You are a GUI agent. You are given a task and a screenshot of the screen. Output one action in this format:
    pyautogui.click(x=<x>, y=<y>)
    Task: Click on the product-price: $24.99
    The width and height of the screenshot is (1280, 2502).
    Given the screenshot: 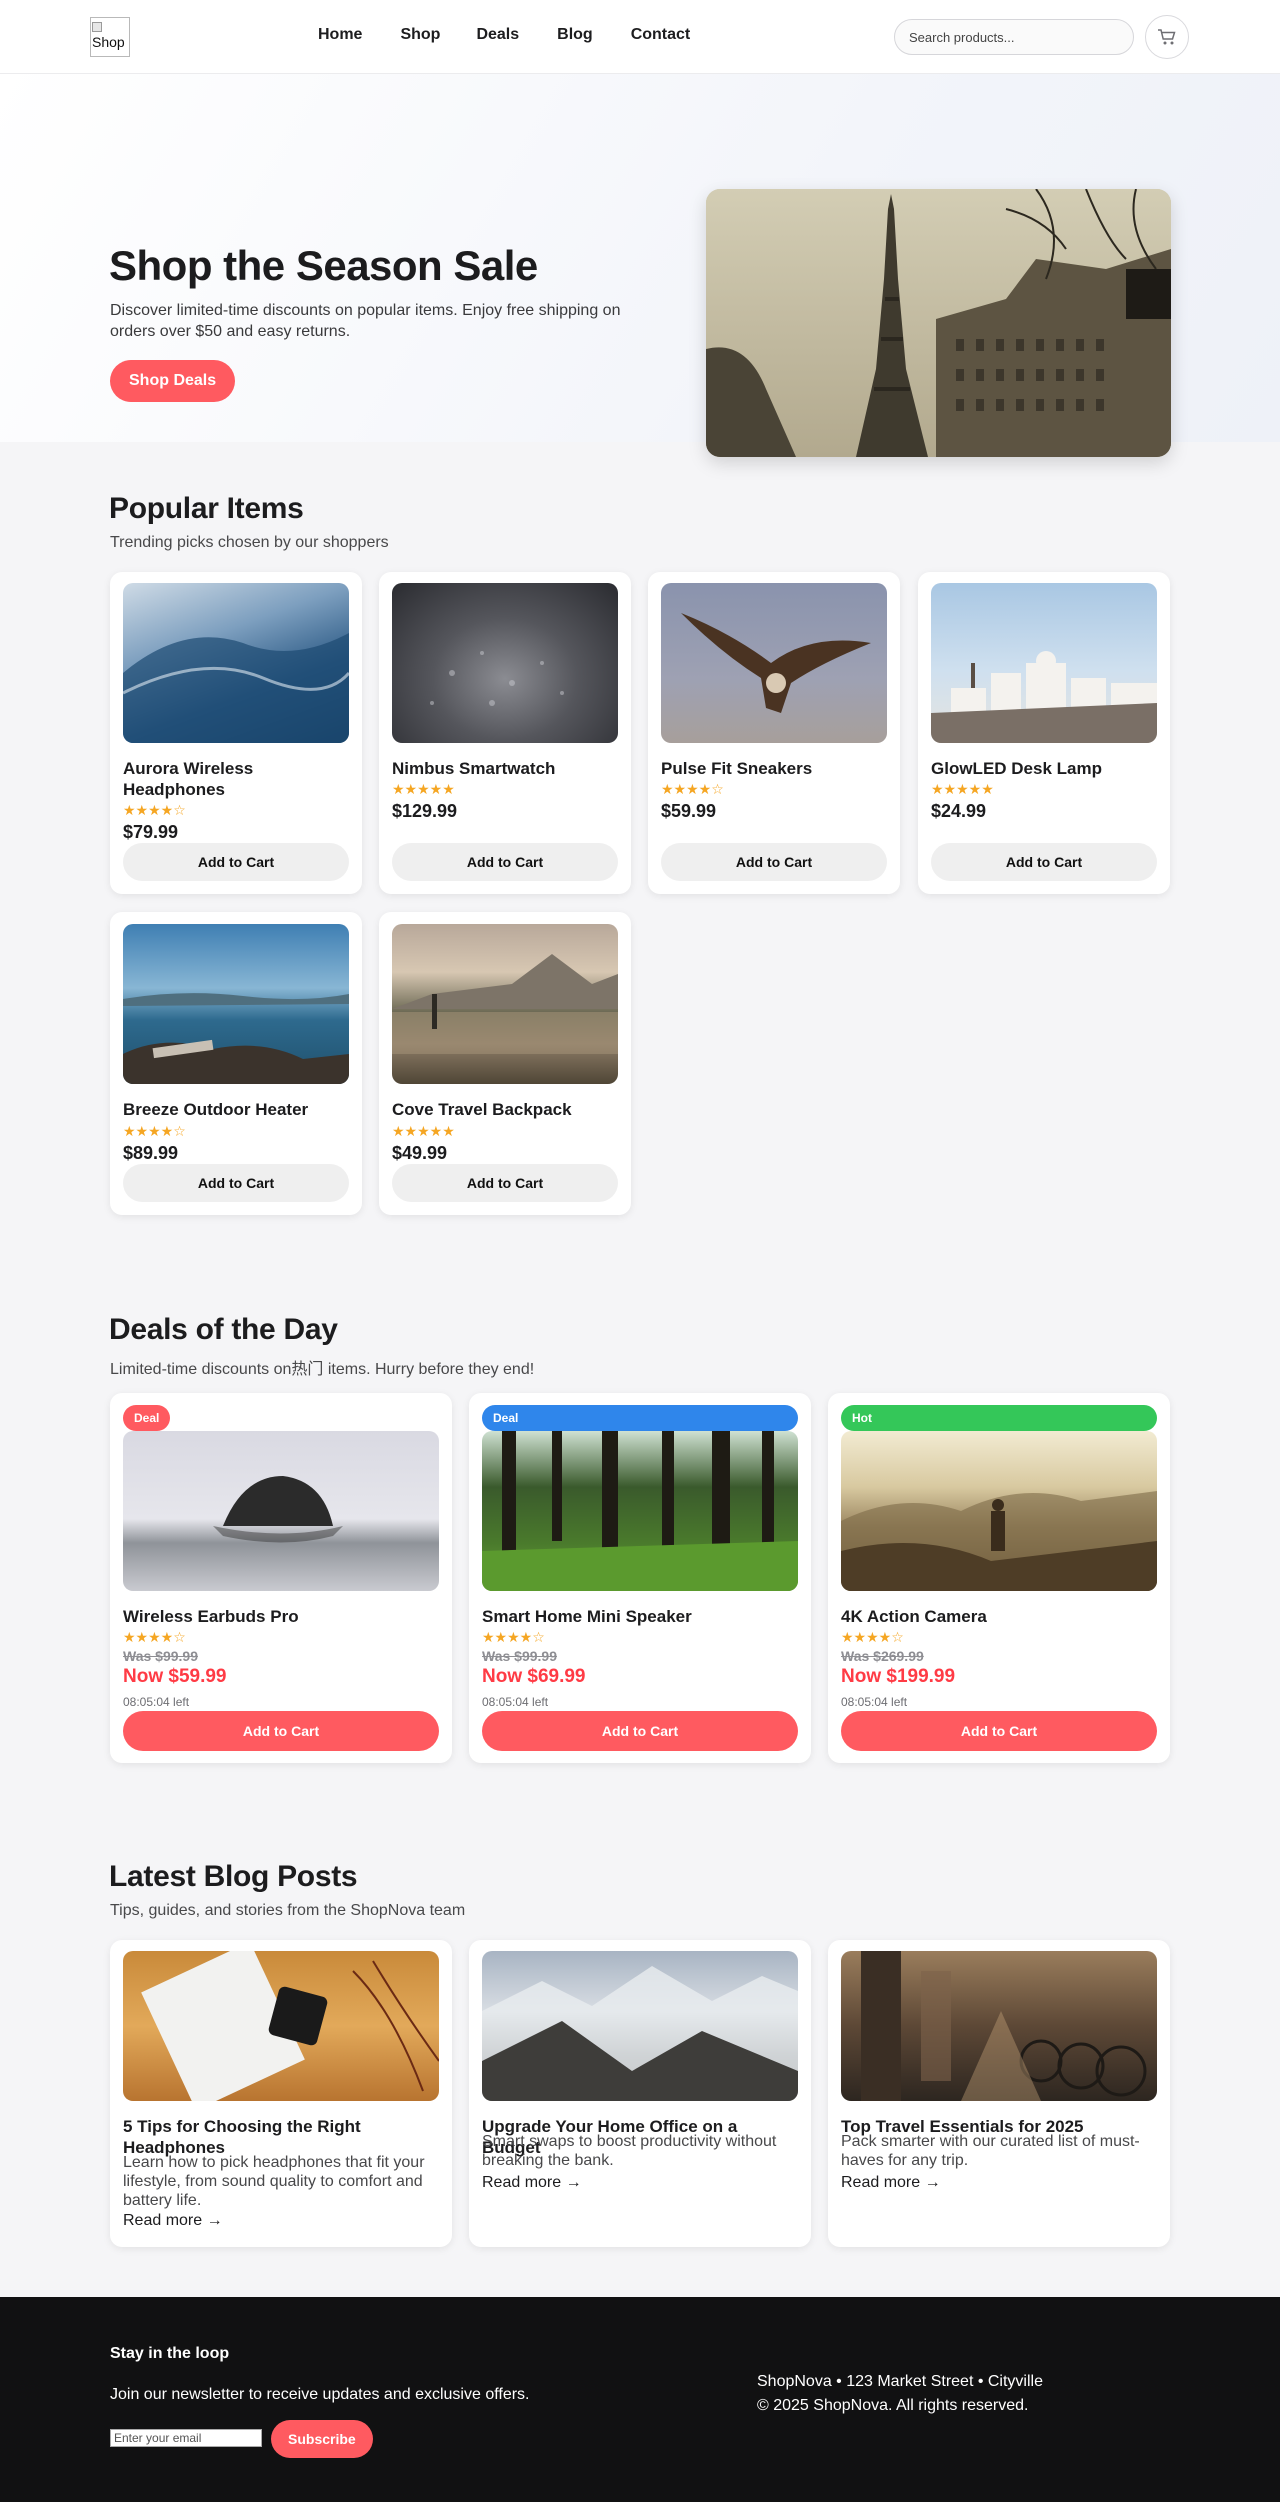 What is the action you would take?
    pyautogui.click(x=959, y=811)
    